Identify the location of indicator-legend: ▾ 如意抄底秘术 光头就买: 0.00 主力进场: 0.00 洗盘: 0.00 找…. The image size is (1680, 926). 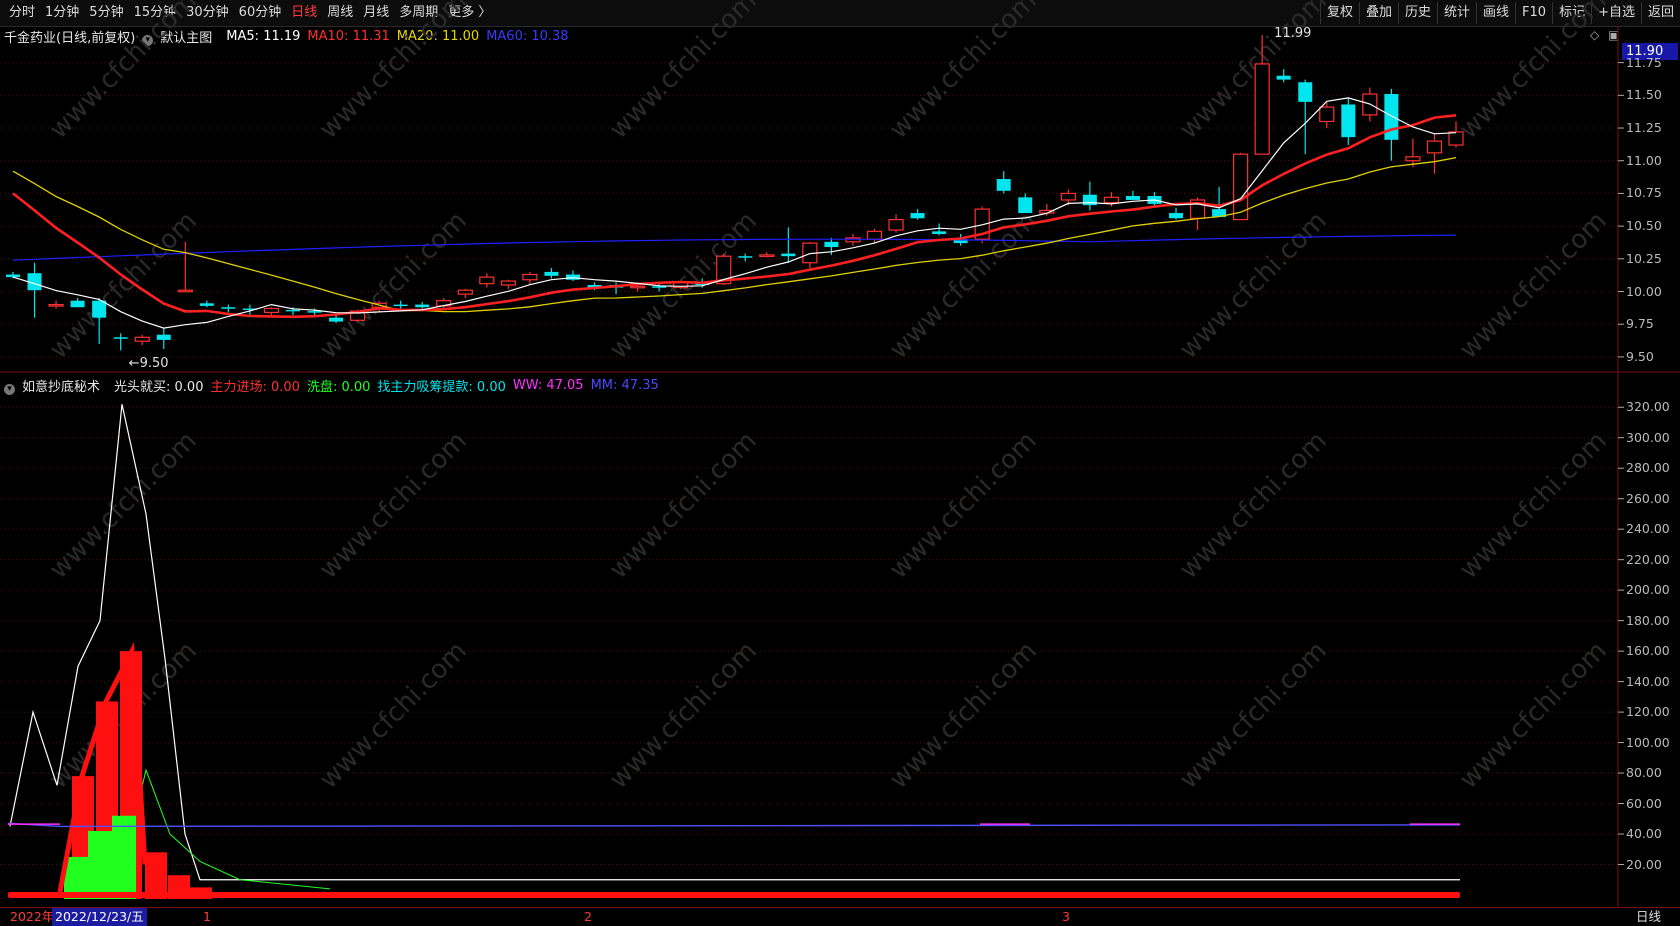
(335, 385).